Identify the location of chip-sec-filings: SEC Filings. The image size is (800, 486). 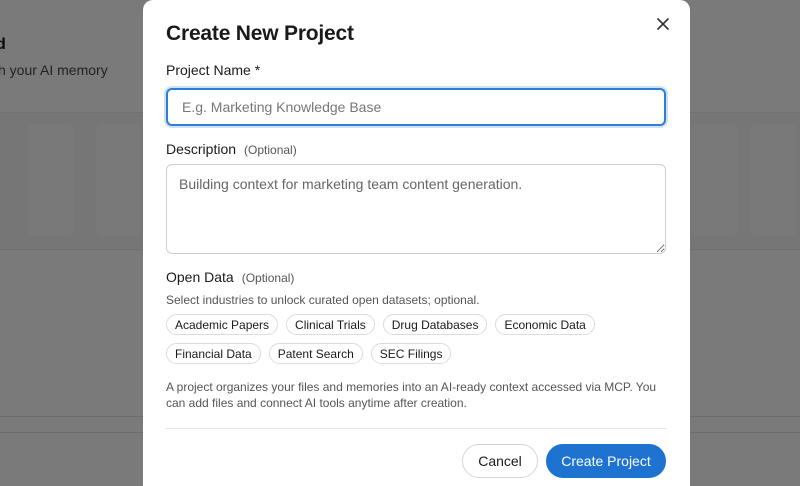
(411, 353).